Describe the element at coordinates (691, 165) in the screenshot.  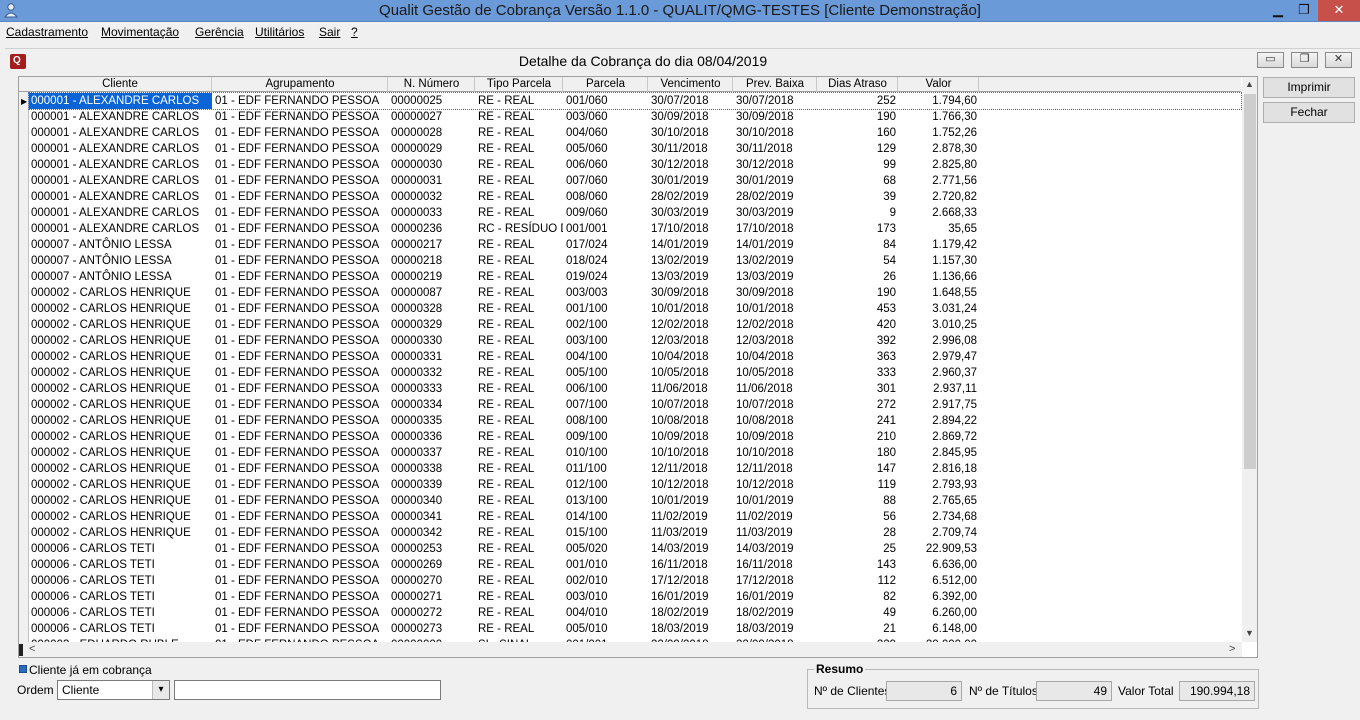
I see `cell-vencimento: 30/12/2018` at that location.